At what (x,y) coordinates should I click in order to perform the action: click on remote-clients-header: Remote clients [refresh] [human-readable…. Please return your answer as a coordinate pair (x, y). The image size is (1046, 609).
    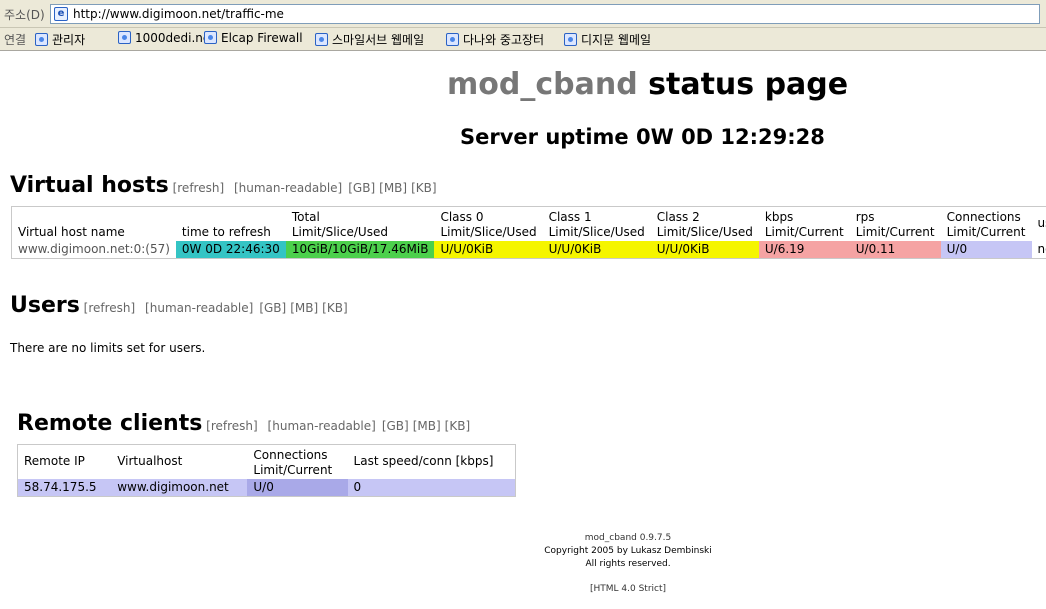
    Looking at the image, I should click on (246, 423).